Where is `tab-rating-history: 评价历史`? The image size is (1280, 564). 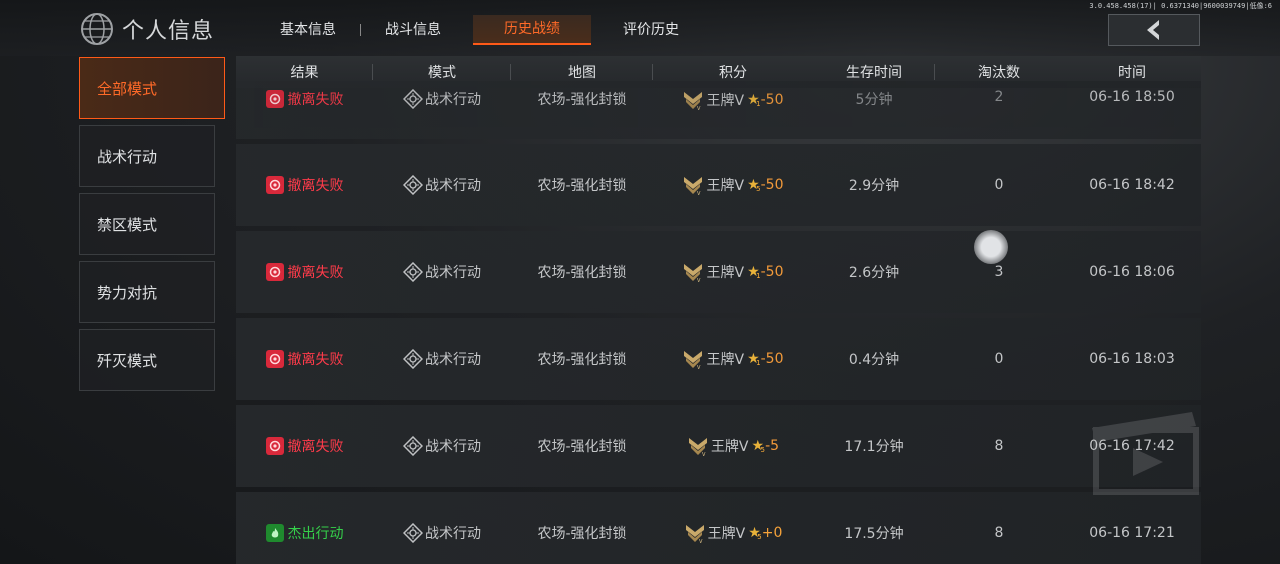 tab-rating-history: 评价历史 is located at coordinates (651, 30).